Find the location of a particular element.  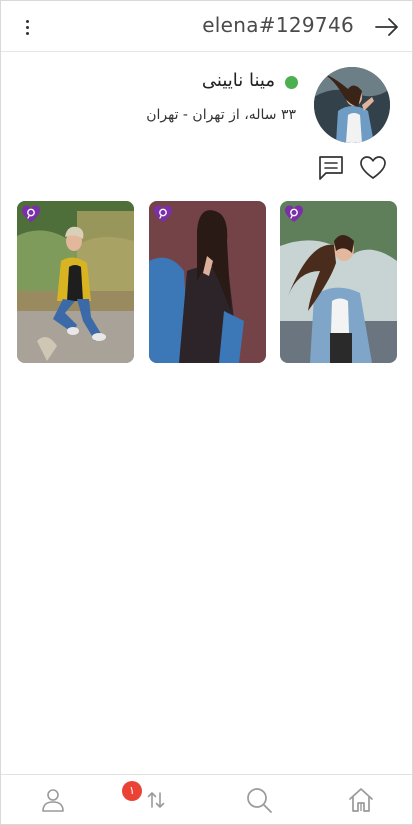

home-icon is located at coordinates (361, 799).